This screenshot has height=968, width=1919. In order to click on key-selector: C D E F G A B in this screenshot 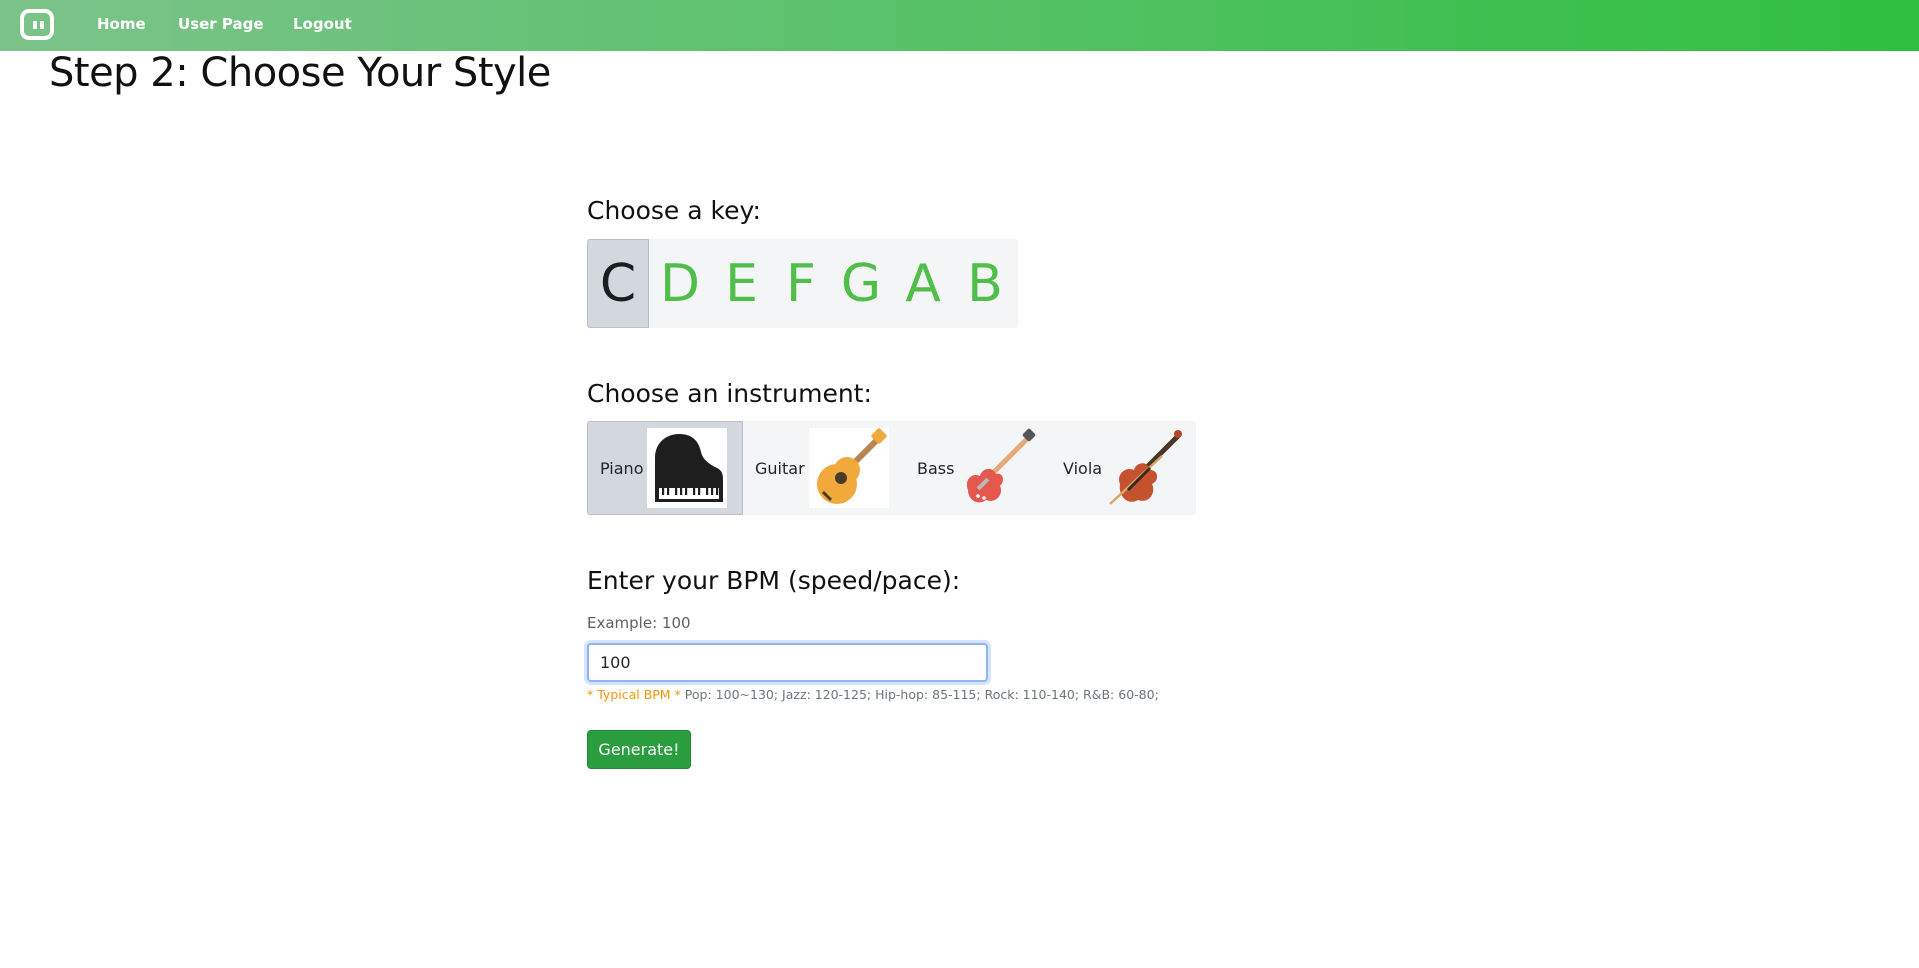, I will do `click(802, 283)`.